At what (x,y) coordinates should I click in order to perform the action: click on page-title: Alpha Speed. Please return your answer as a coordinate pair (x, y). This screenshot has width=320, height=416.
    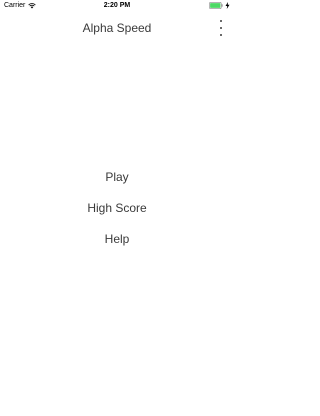
    Looking at the image, I should click on (117, 28).